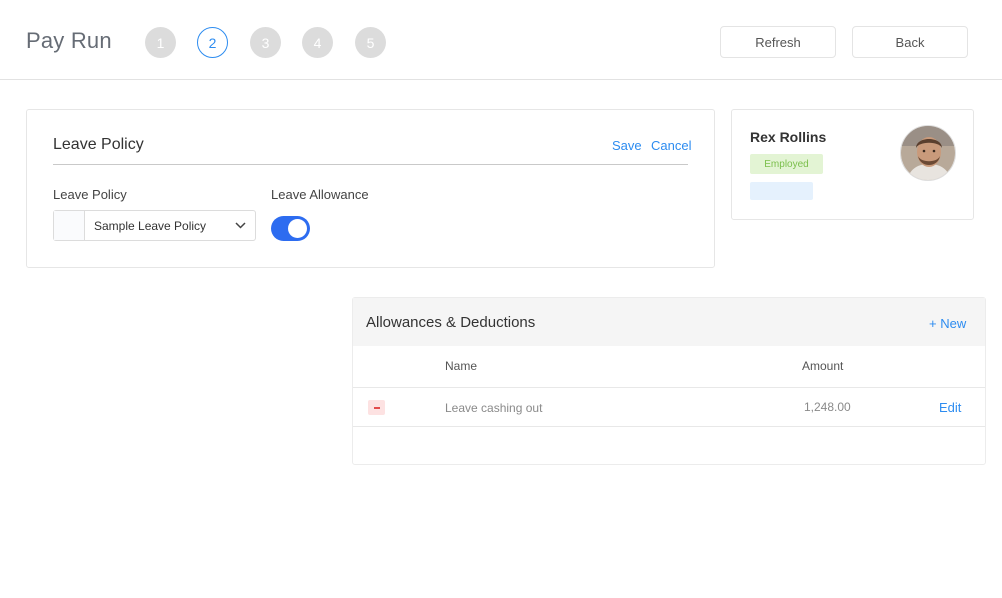 This screenshot has width=1002, height=598. What do you see at coordinates (461, 366) in the screenshot?
I see `column-header-name: Name` at bounding box center [461, 366].